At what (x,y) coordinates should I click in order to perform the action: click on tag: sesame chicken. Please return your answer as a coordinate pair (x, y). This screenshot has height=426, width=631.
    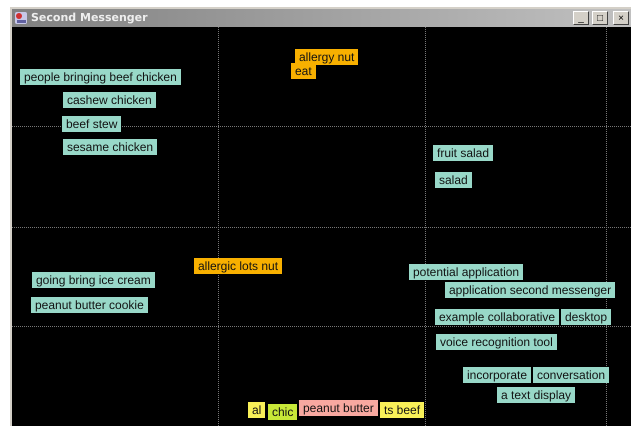
    Looking at the image, I should click on (110, 147).